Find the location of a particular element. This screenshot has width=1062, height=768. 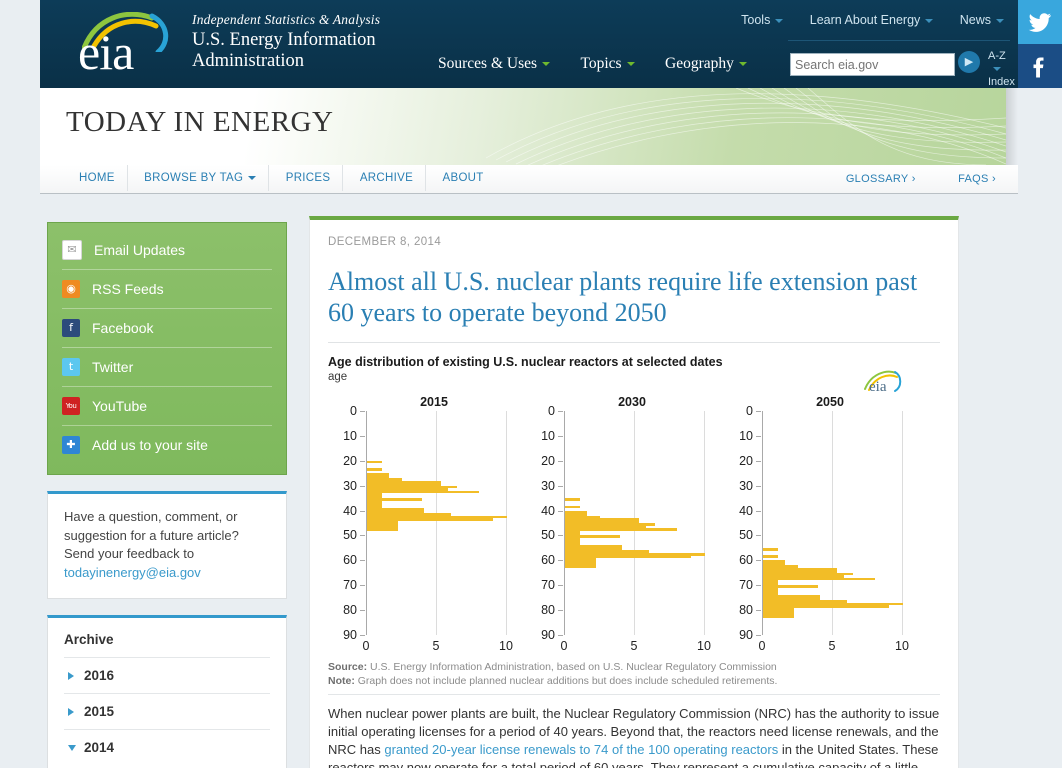

y-axis-tick-label: 30 is located at coordinates (350, 485).